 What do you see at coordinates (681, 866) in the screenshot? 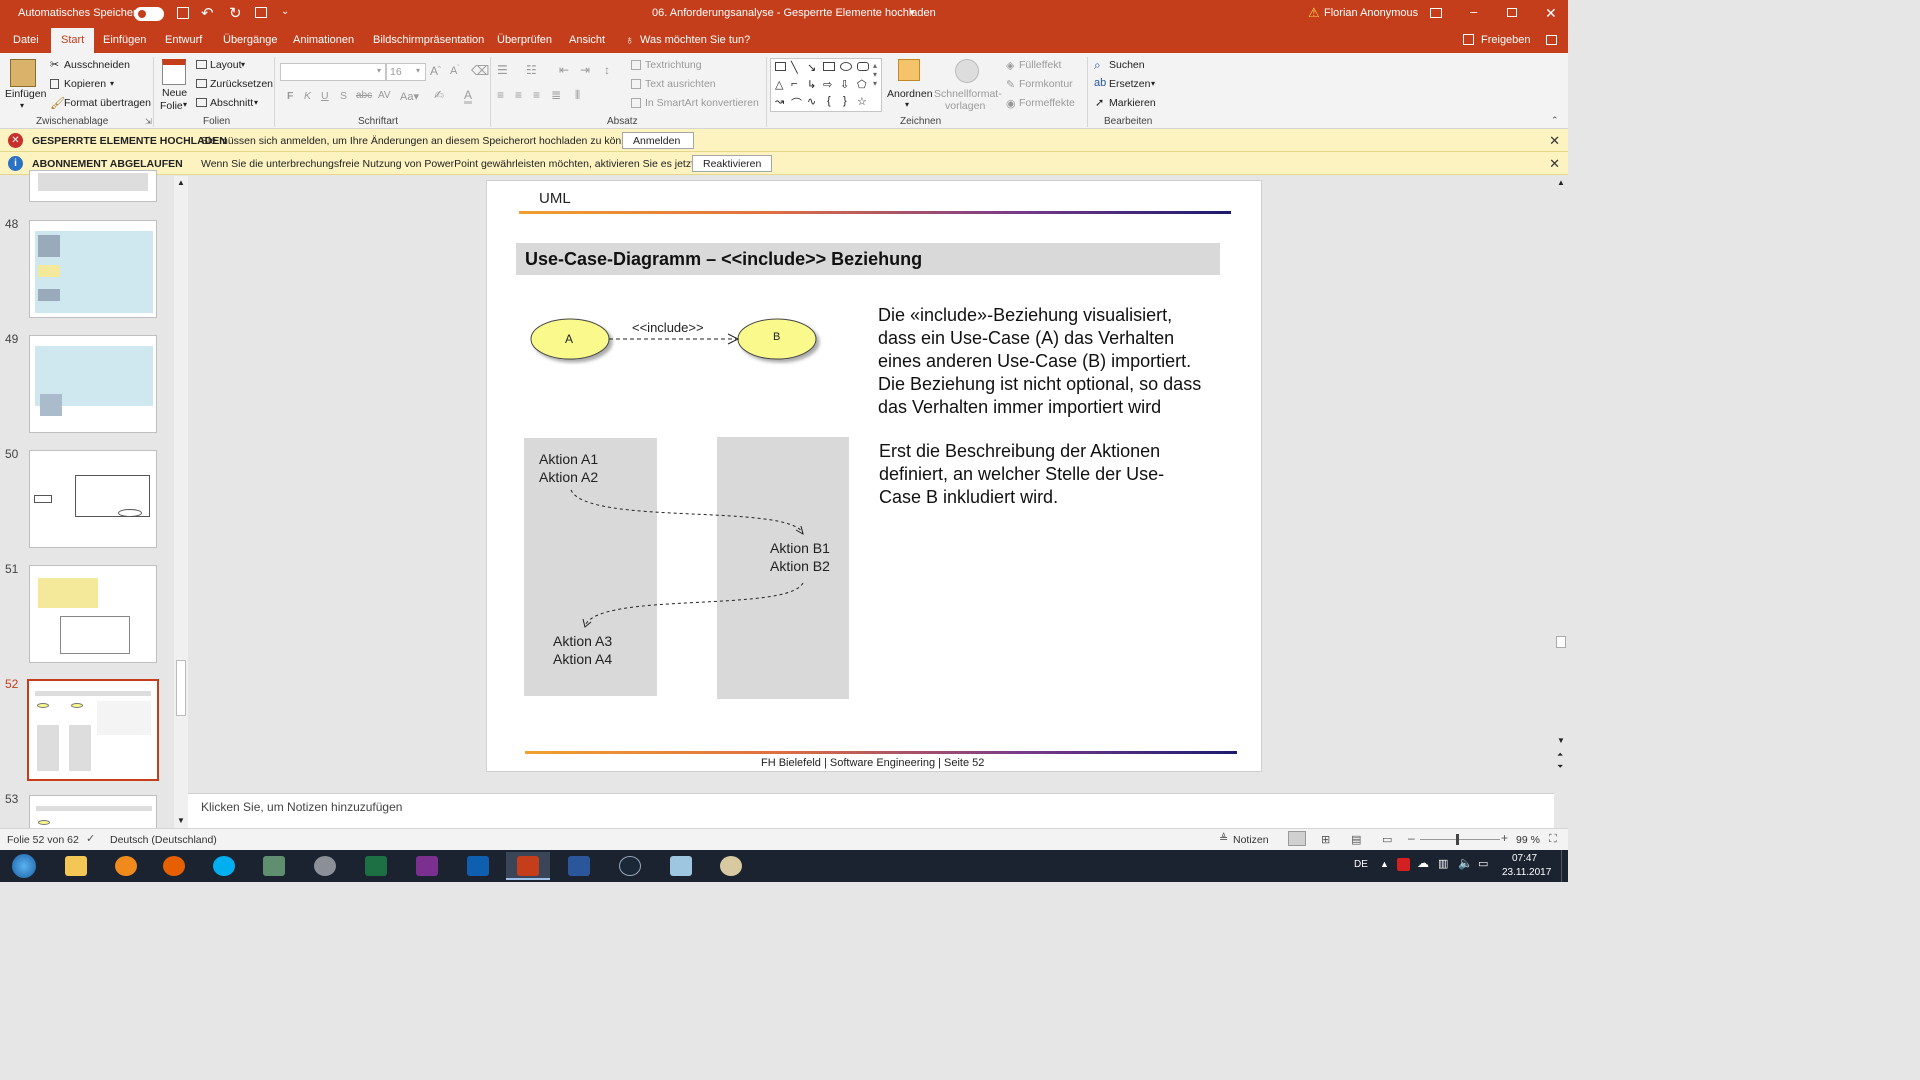
I see `taskbar-notes-app` at bounding box center [681, 866].